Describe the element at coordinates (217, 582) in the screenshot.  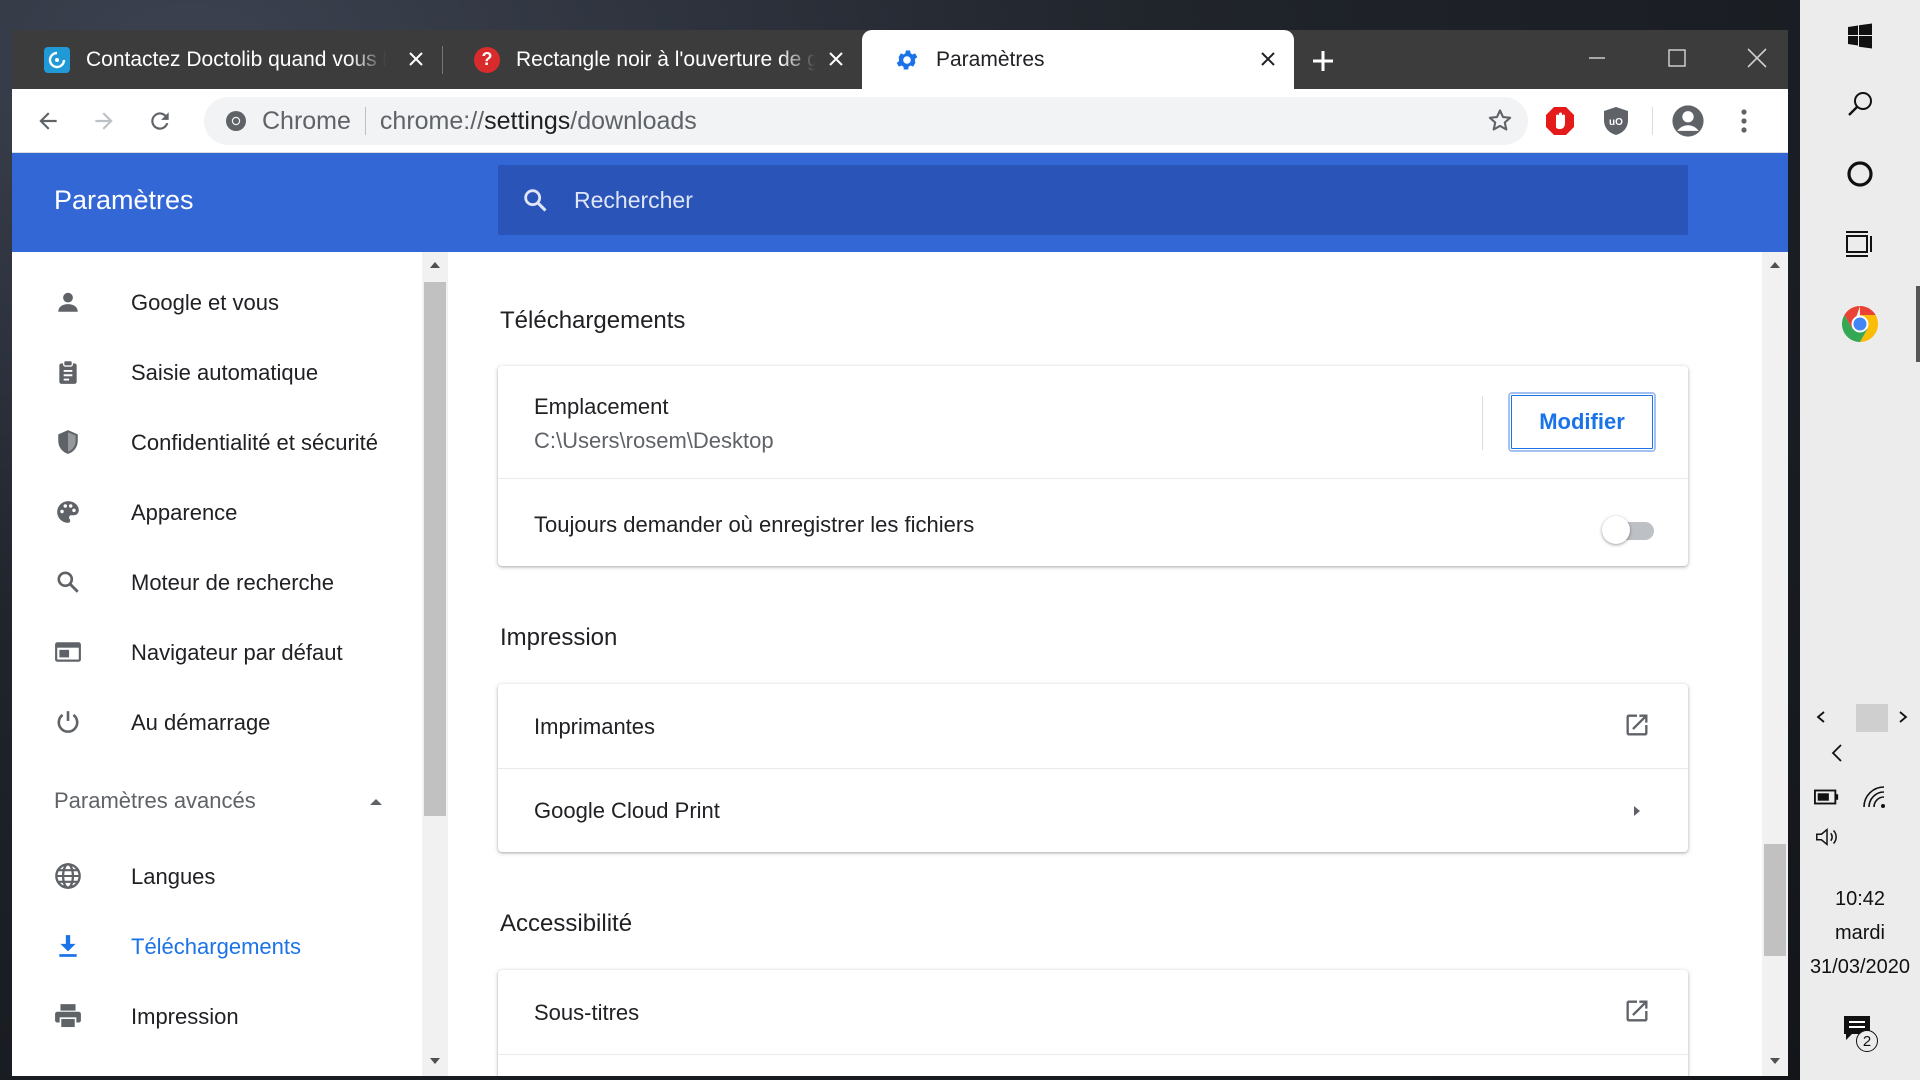
I see `sidebar-item-search-engine: Moteur de recherche` at that location.